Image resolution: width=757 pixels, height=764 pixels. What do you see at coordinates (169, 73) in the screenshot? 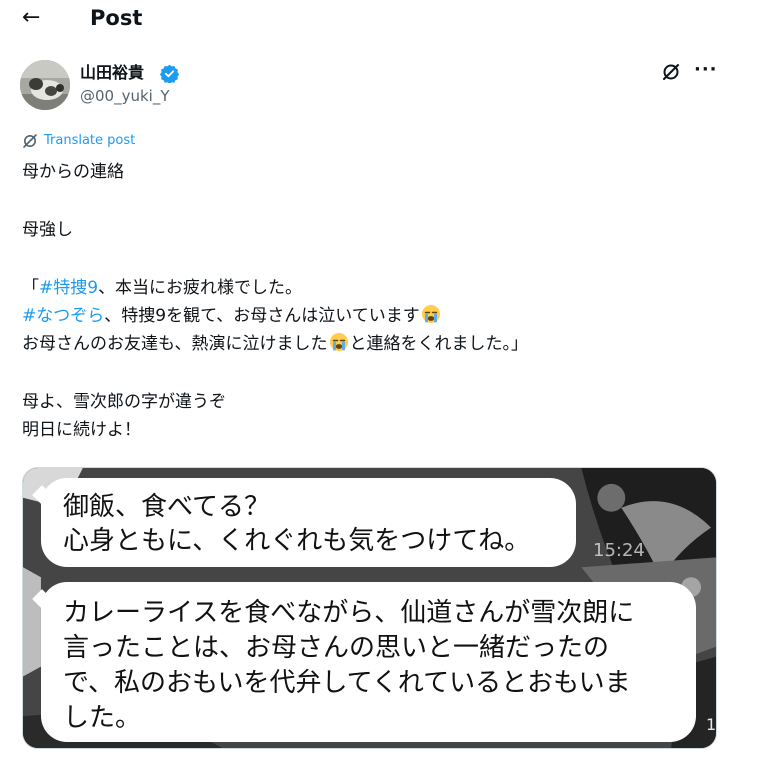
I see `verified-badge-icon` at bounding box center [169, 73].